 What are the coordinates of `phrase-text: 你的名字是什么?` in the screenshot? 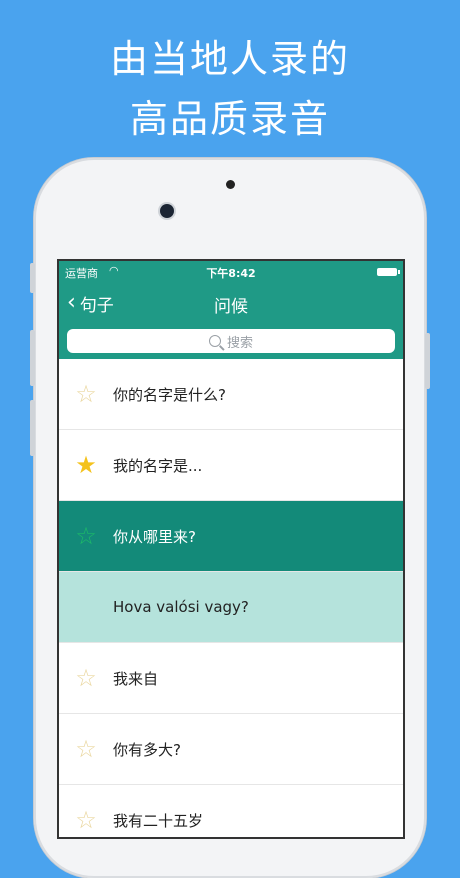 It's located at (169, 394).